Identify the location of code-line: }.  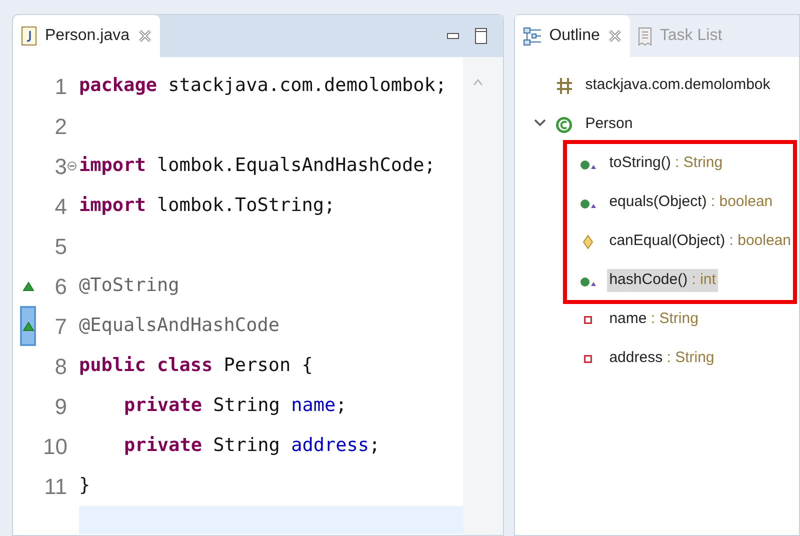
(84, 486).